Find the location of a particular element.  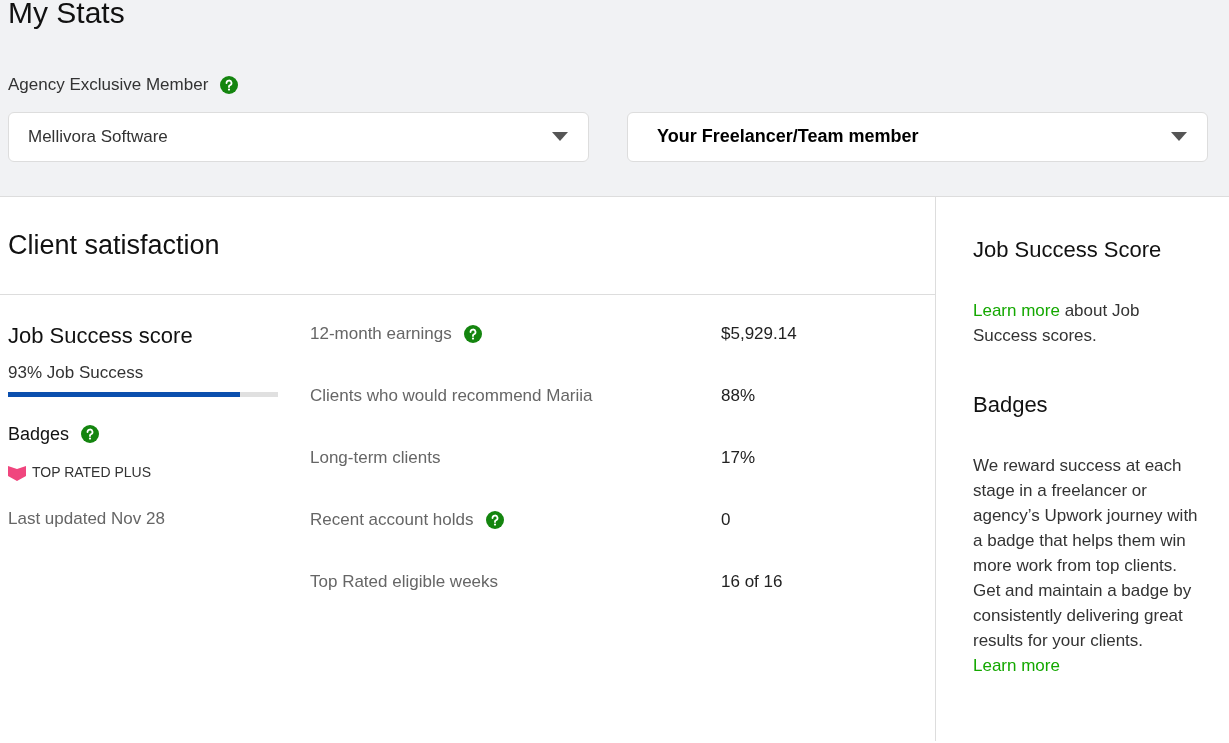

section-title: Client satisfaction is located at coordinates (114, 246).